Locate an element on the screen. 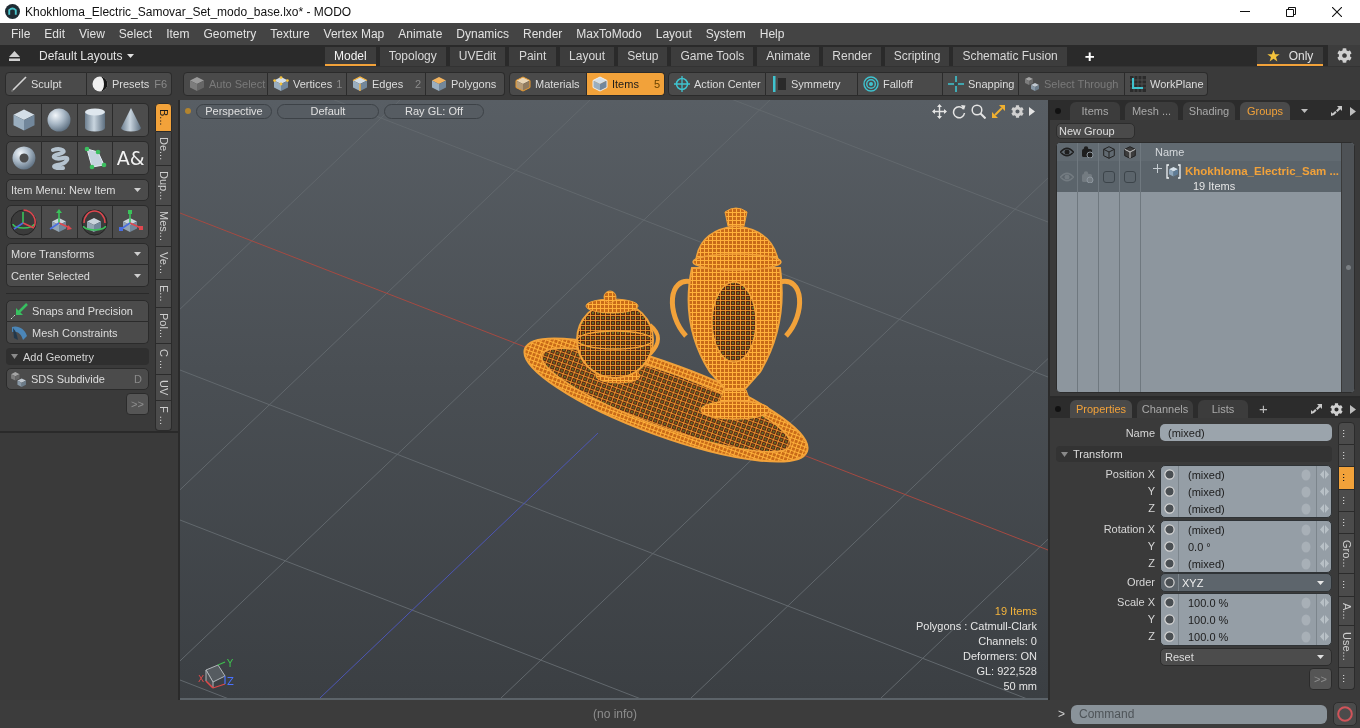 The width and height of the screenshot is (1360, 728). favorites-only-toggle: Only is located at coordinates (1290, 56).